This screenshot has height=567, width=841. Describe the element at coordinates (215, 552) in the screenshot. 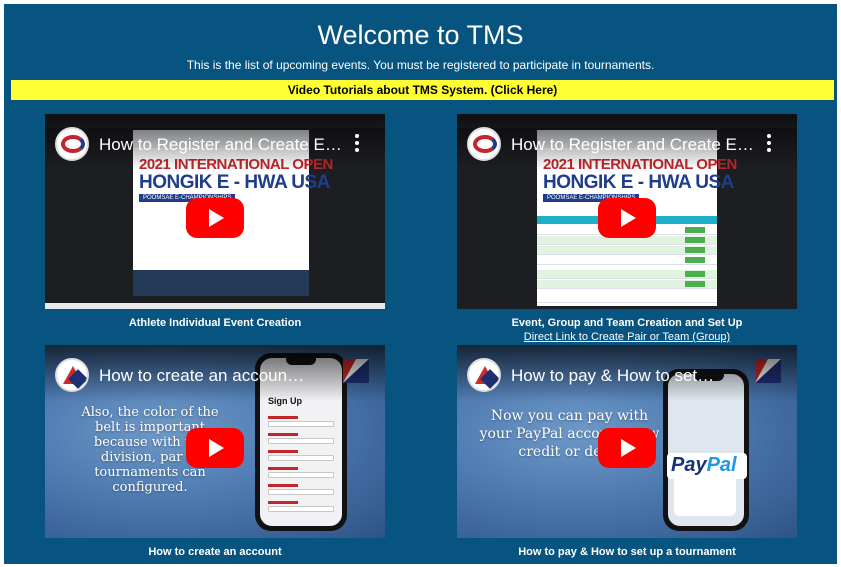

I see `video-caption-create-account: How to create an account` at that location.